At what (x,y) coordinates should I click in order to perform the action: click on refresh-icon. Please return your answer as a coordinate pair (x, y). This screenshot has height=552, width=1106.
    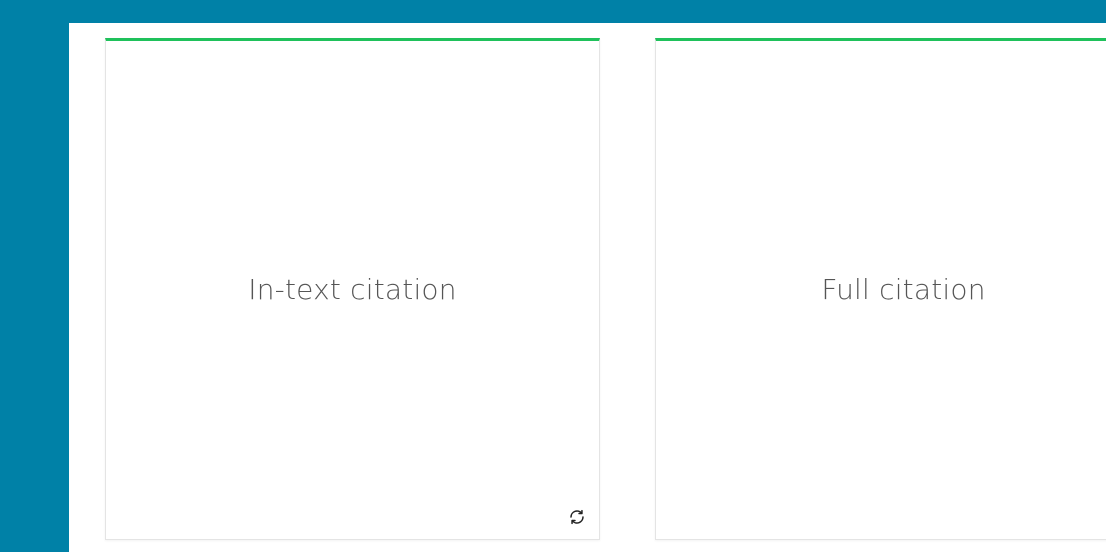
    Looking at the image, I should click on (577, 517).